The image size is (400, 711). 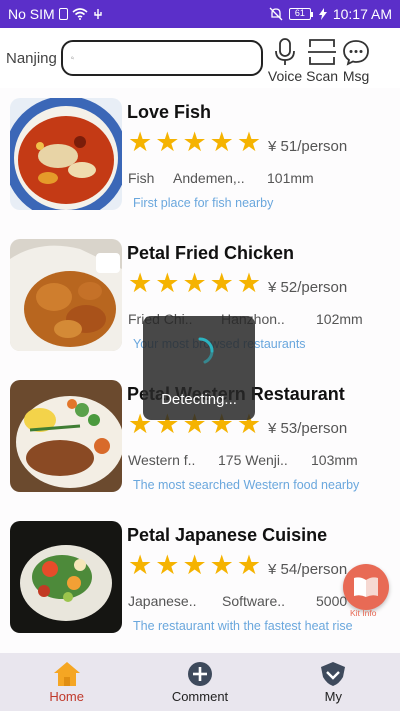 What do you see at coordinates (162, 460) in the screenshot?
I see `category: Western f..` at bounding box center [162, 460].